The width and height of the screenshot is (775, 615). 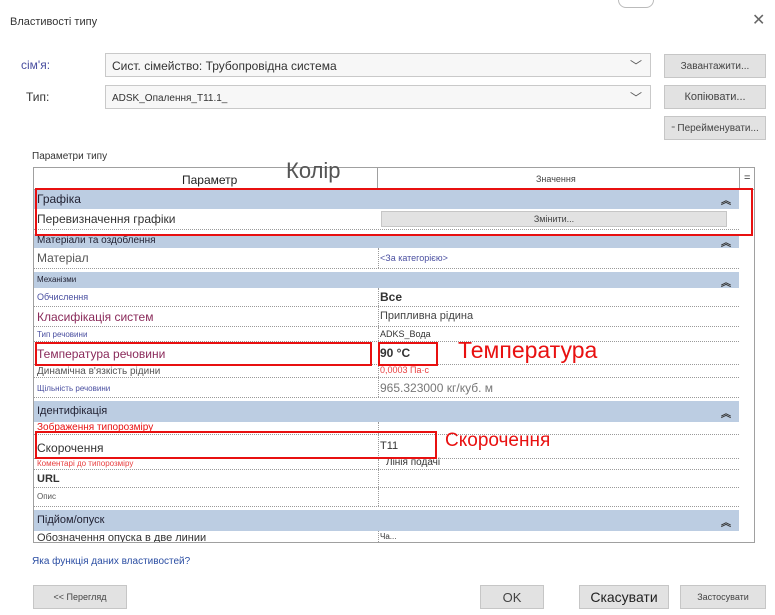 What do you see at coordinates (758, 20) in the screenshot?
I see `close-icon: ✕` at bounding box center [758, 20].